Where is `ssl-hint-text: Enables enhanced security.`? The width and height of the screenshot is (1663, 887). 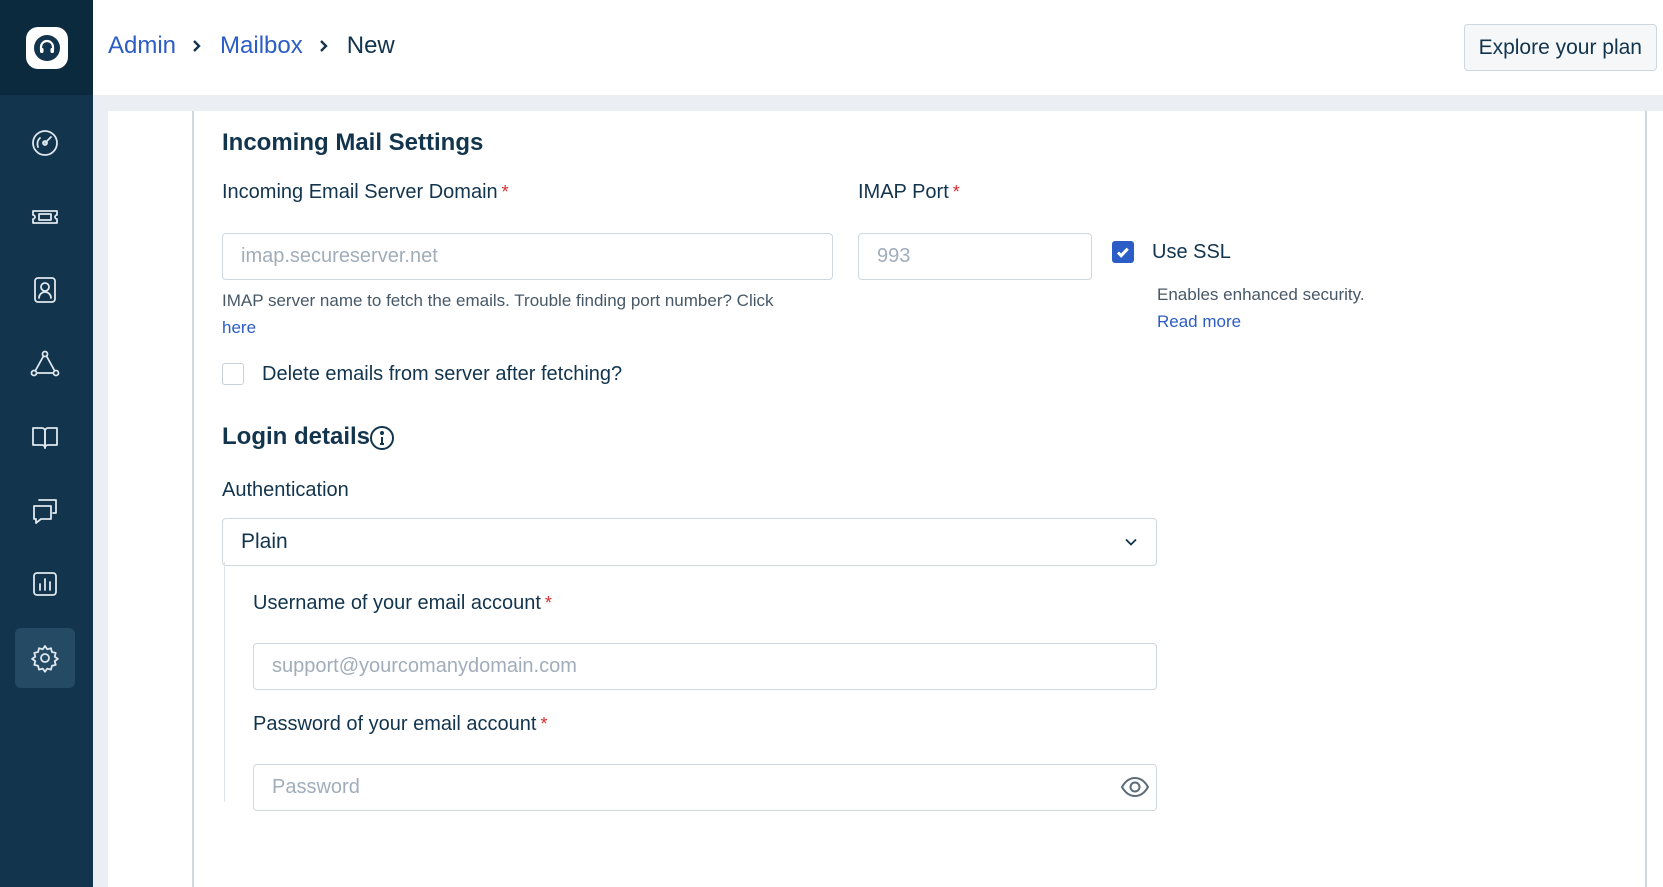 ssl-hint-text: Enables enhanced security. is located at coordinates (1261, 294).